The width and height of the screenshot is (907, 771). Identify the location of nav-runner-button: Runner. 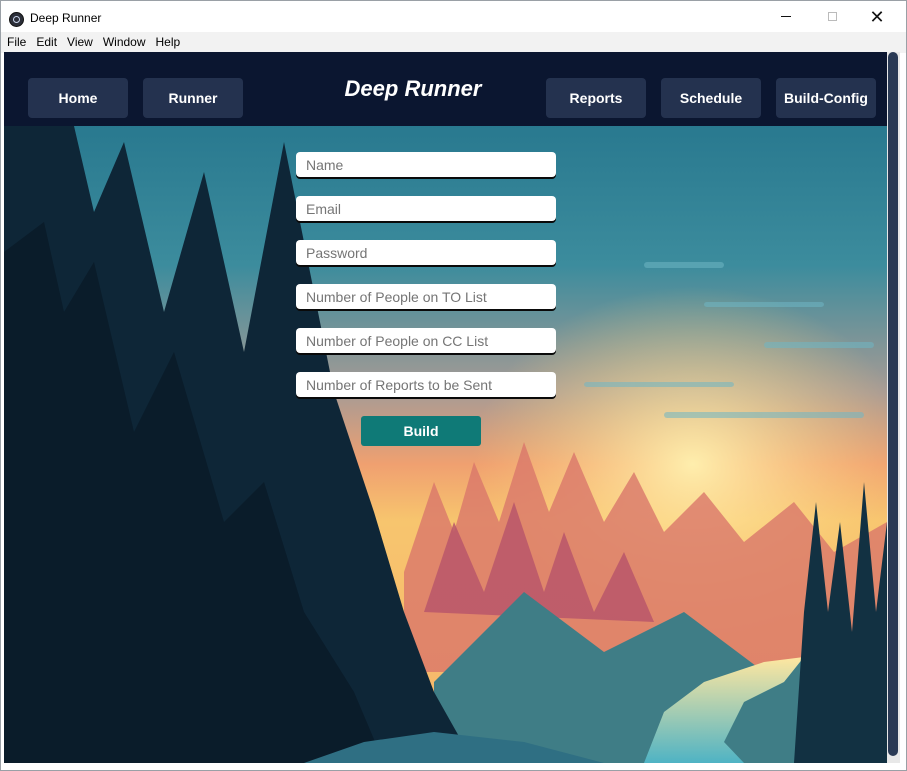
(193, 98).